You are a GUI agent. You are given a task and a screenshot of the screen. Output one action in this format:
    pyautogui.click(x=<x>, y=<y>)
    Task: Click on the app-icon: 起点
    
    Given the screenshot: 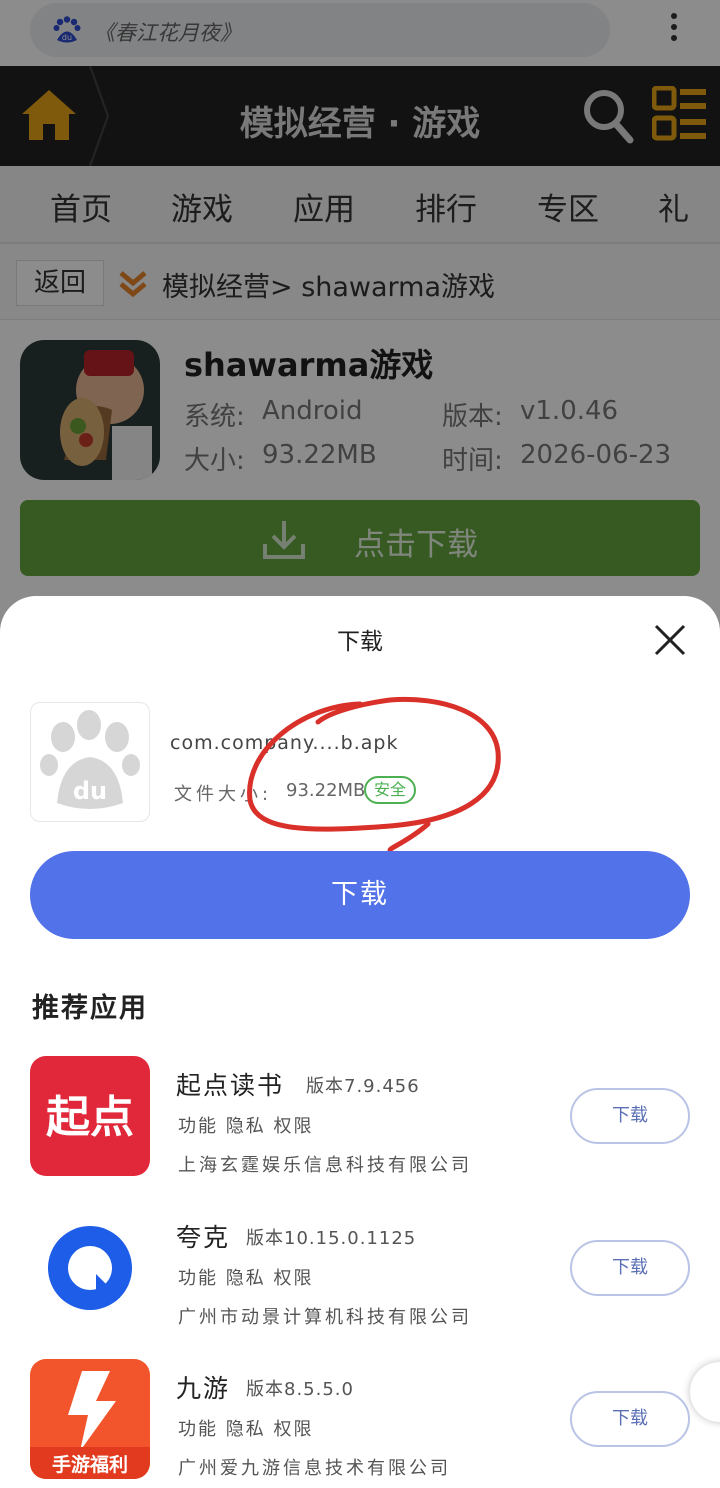 What is the action you would take?
    pyautogui.click(x=90, y=1116)
    